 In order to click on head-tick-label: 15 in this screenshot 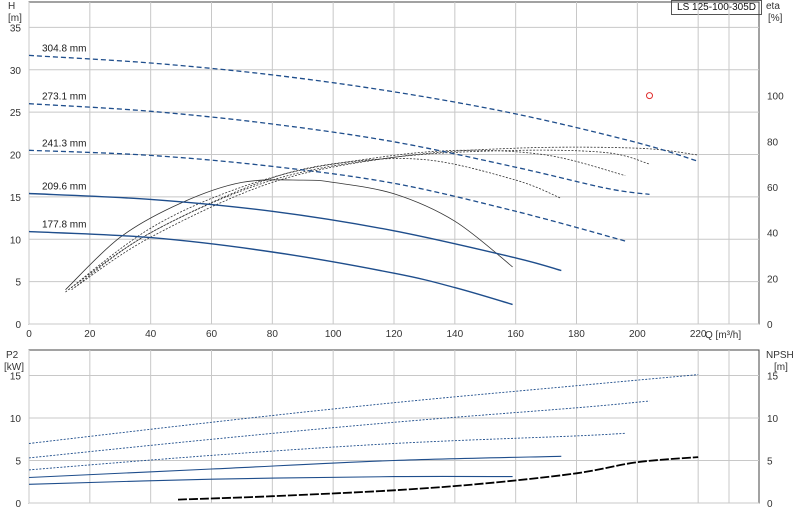, I will do `click(16, 198)`.